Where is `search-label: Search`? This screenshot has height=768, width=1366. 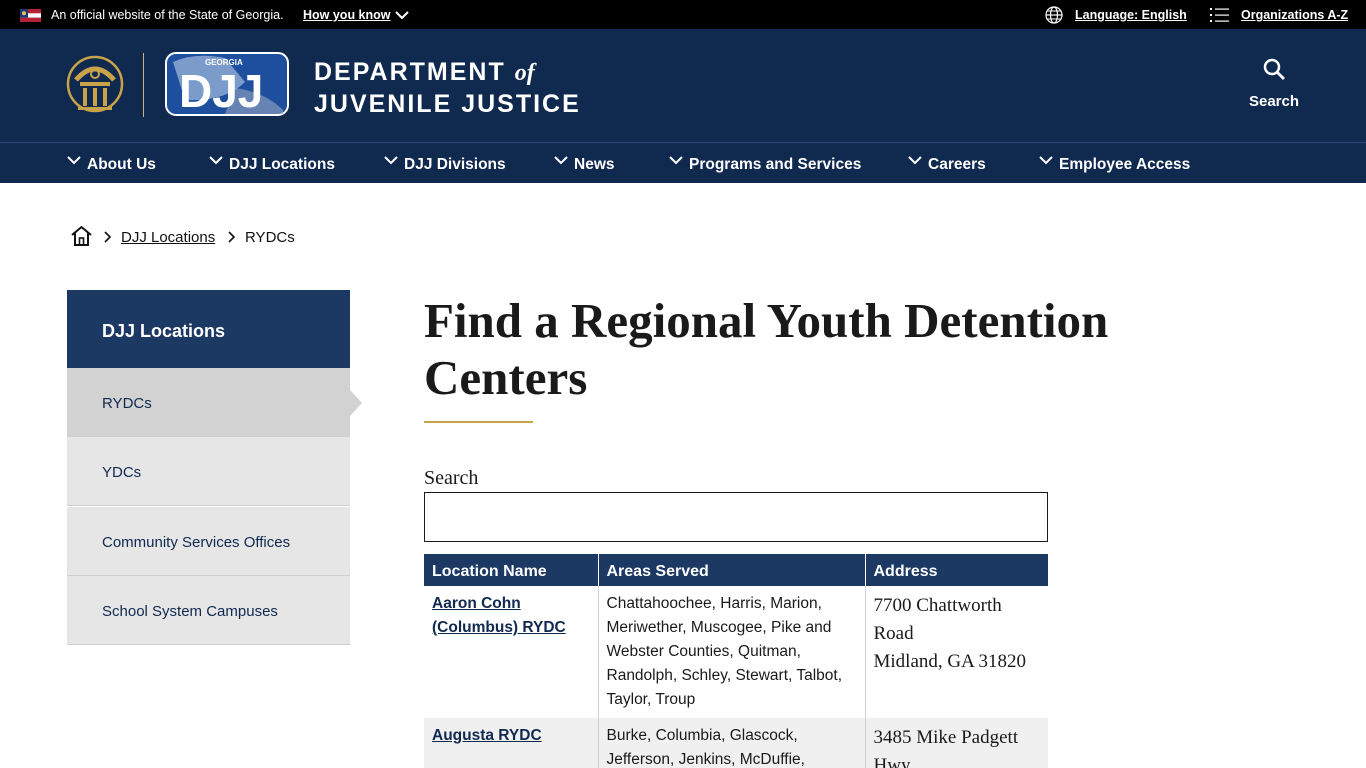 search-label: Search is located at coordinates (1274, 101).